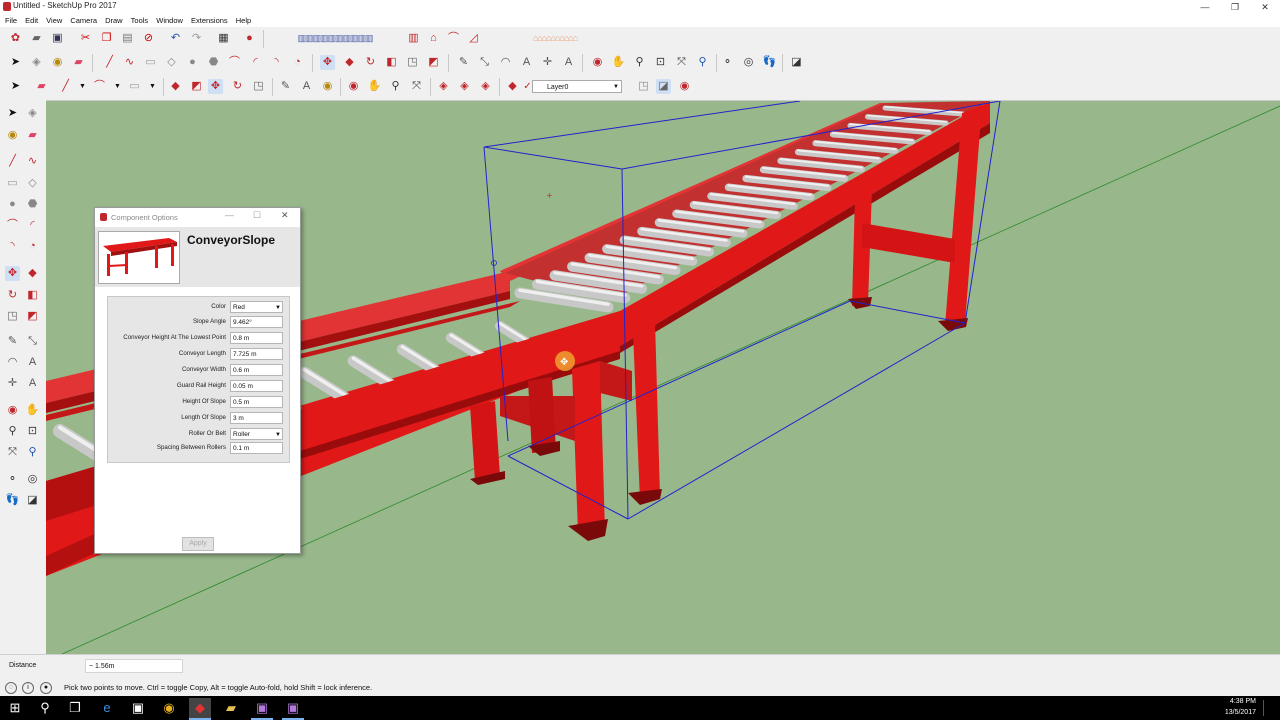  I want to click on menu-tools: Tools, so click(140, 20).